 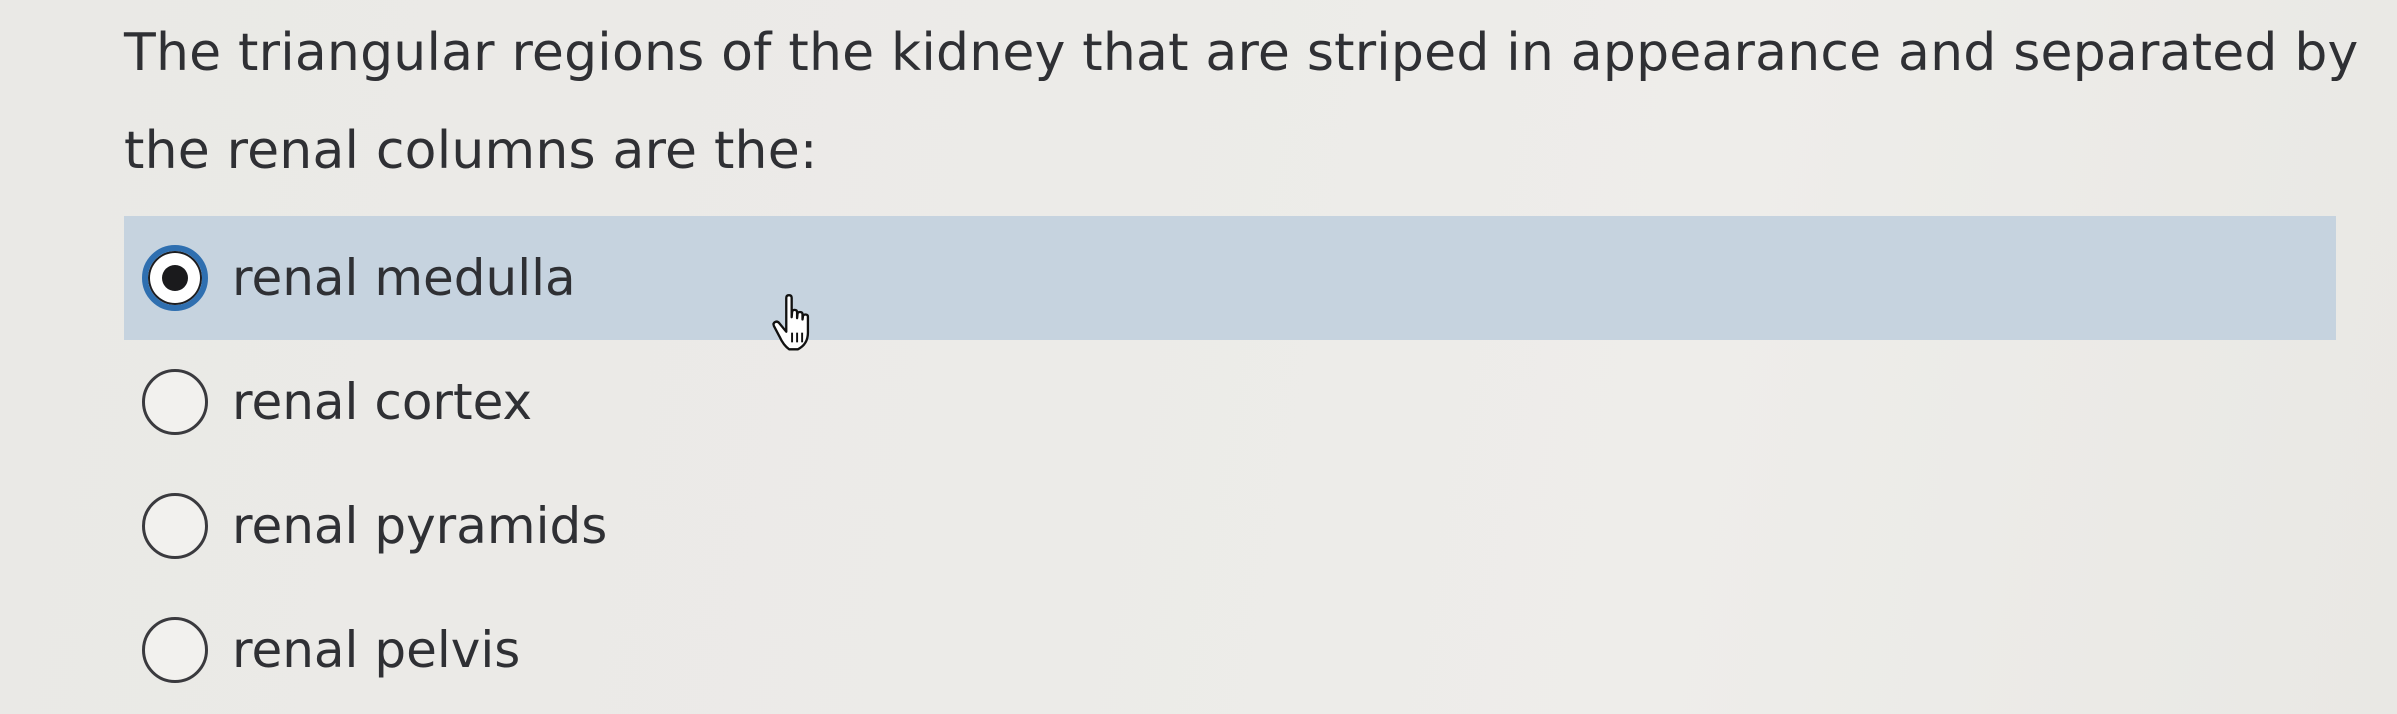 What do you see at coordinates (791, 322) in the screenshot?
I see `hand-pointer-icon` at bounding box center [791, 322].